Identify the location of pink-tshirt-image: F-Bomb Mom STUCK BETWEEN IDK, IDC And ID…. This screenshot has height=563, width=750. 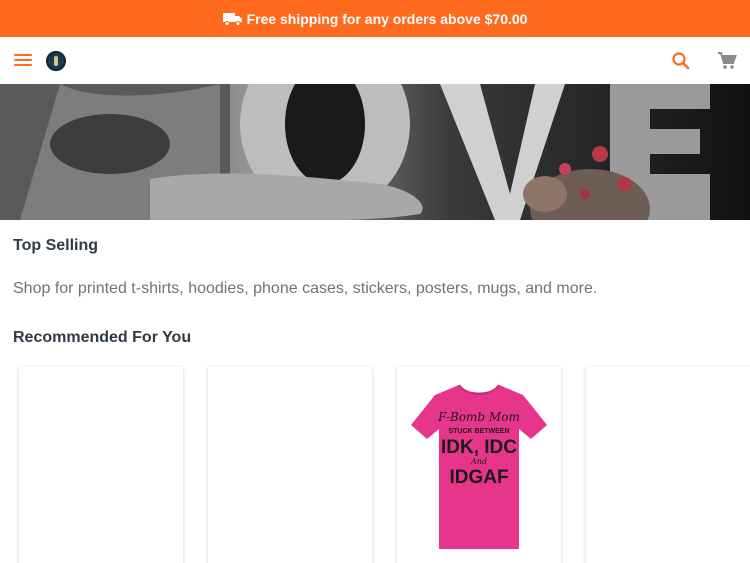
(479, 466).